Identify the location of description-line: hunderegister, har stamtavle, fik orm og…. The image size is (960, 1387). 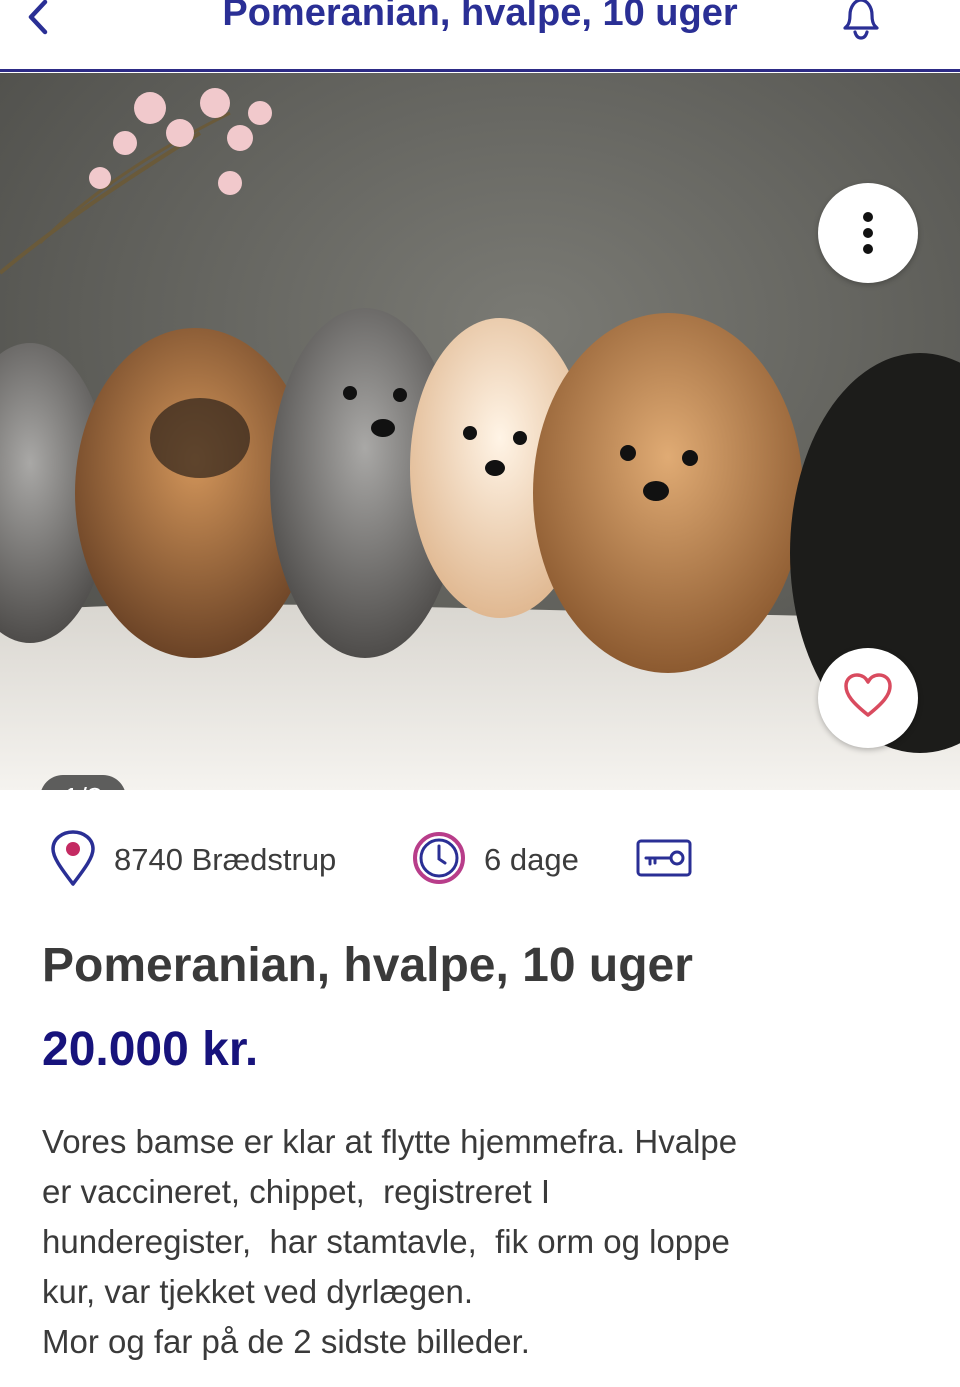
(386, 1241).